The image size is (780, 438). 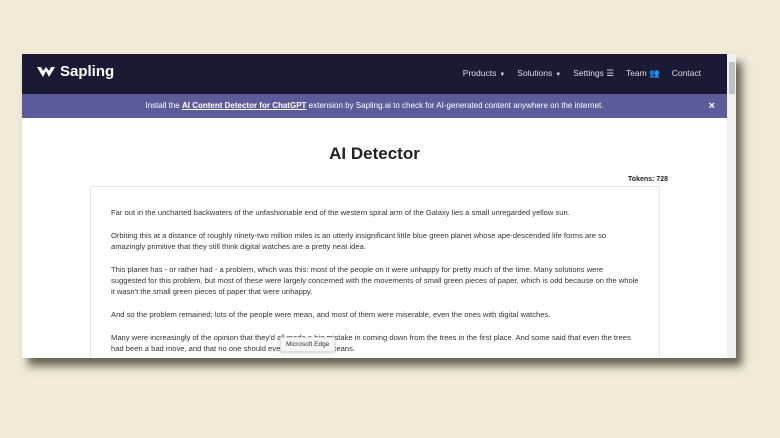 I want to click on tooltip: Microsoft Edge, so click(x=308, y=344).